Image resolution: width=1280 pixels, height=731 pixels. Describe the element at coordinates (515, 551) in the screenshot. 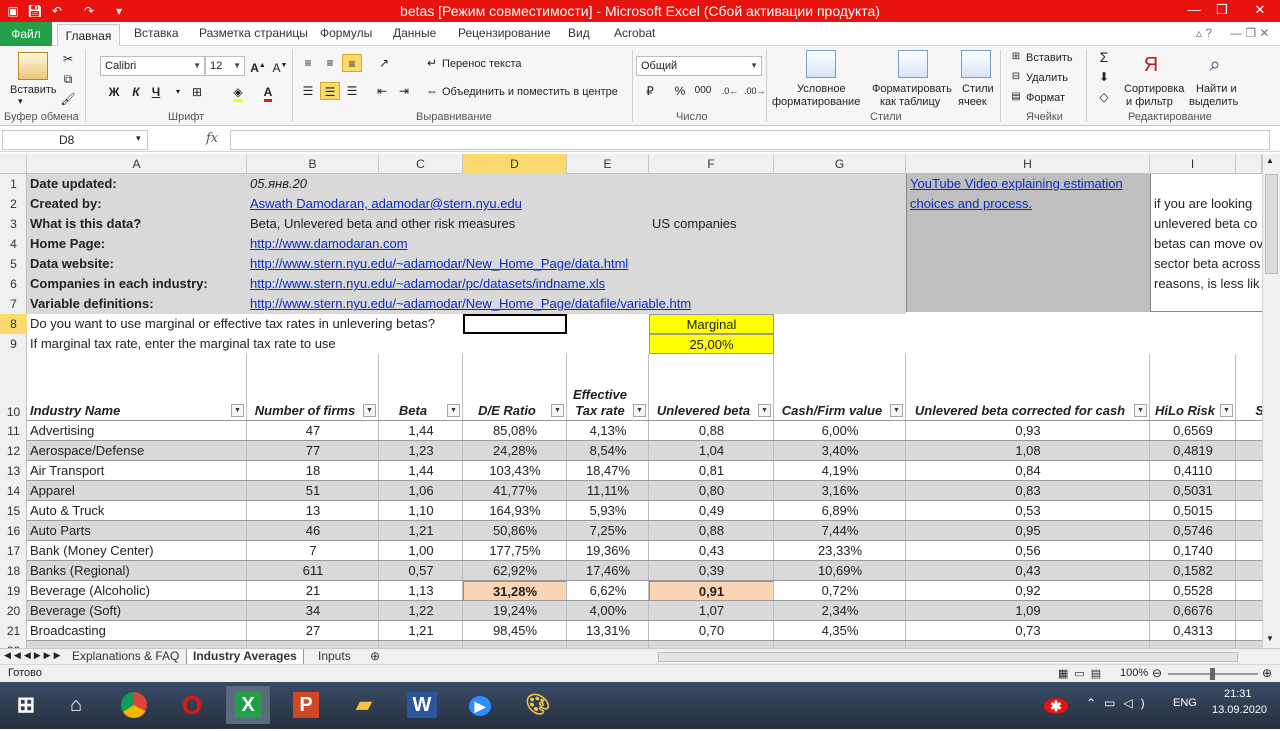

I see `table-cell-de: 177,75%` at that location.